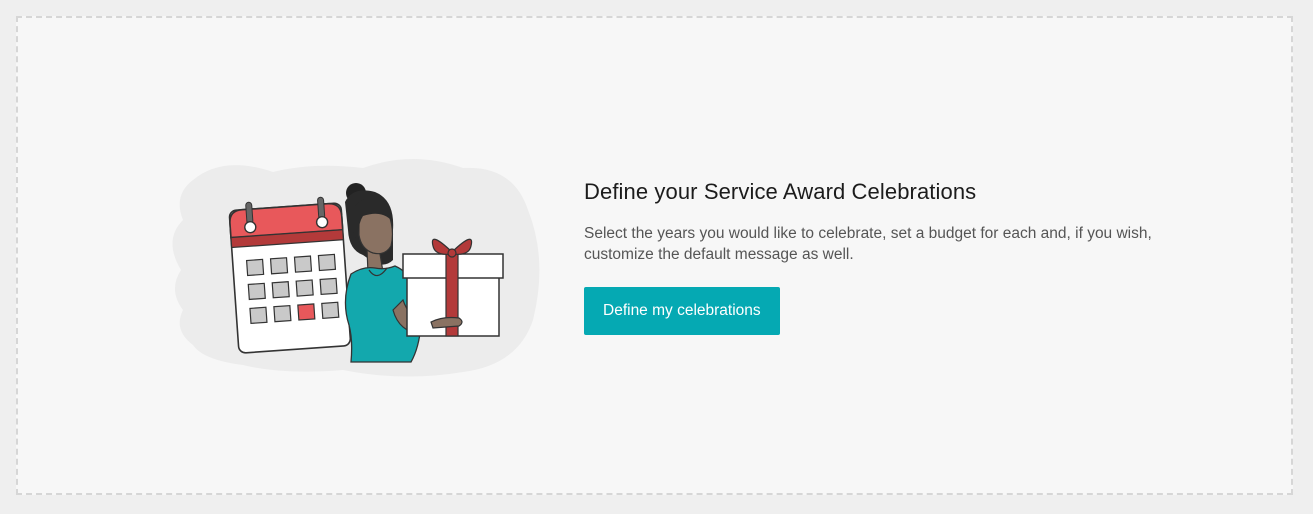  Describe the element at coordinates (682, 311) in the screenshot. I see `define-celebrations-button: Define my celebrations` at that location.